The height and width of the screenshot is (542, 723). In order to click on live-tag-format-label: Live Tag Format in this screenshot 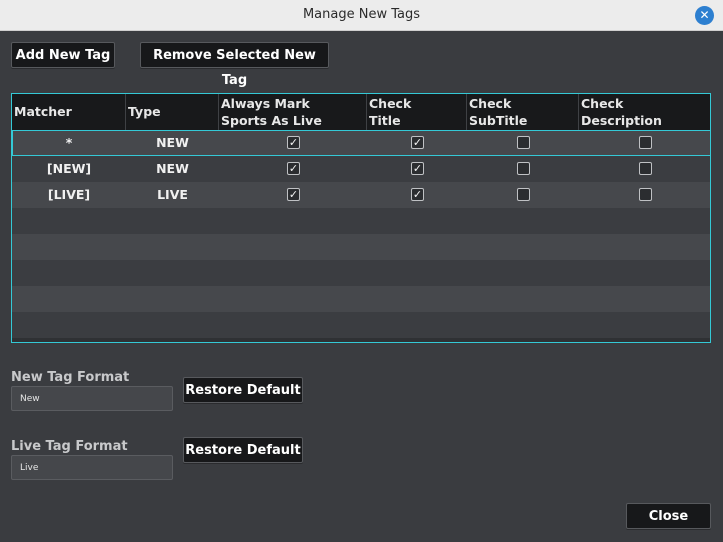, I will do `click(69, 446)`.